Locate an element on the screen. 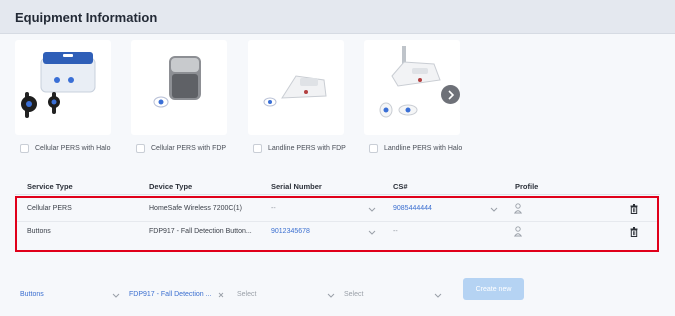 Image resolution: width=675 pixels, height=316 pixels. equipment-card-landline-fdp is located at coordinates (296, 87).